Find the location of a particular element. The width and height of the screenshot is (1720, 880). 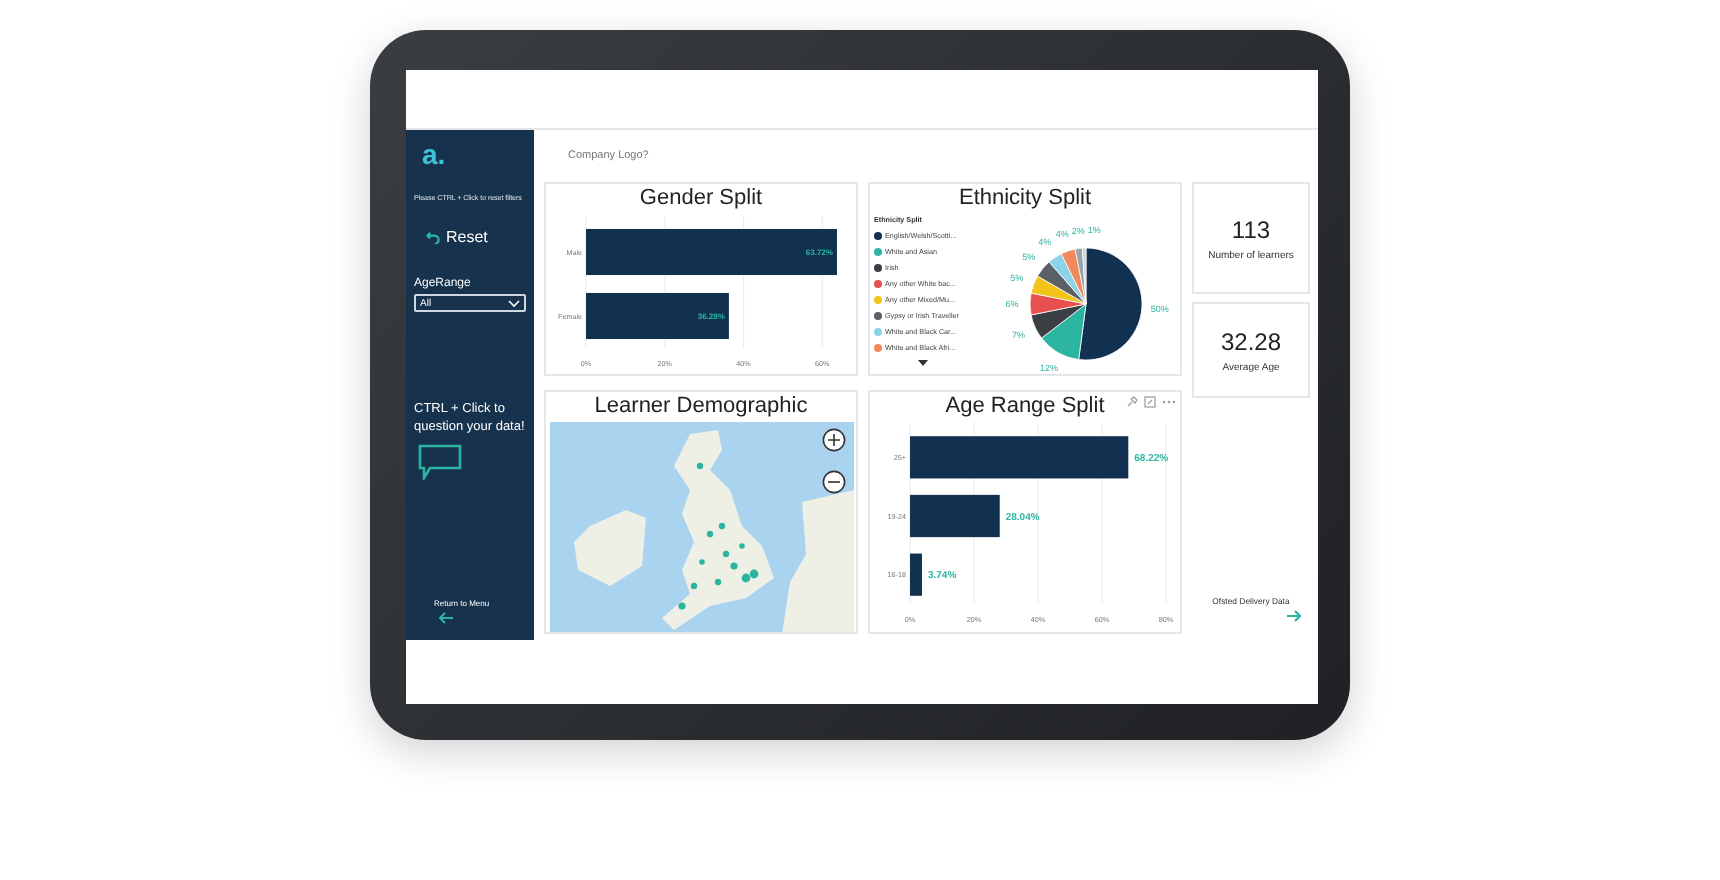

zoom-out-icon is located at coordinates (833, 482).